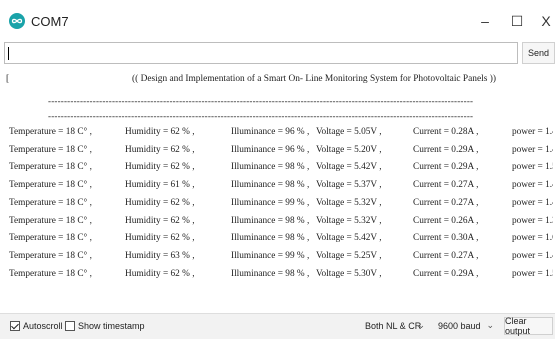 This screenshot has height=339, width=555. Describe the element at coordinates (160, 255) in the screenshot. I see `humidity-value: Humidity = 63 % ,` at that location.